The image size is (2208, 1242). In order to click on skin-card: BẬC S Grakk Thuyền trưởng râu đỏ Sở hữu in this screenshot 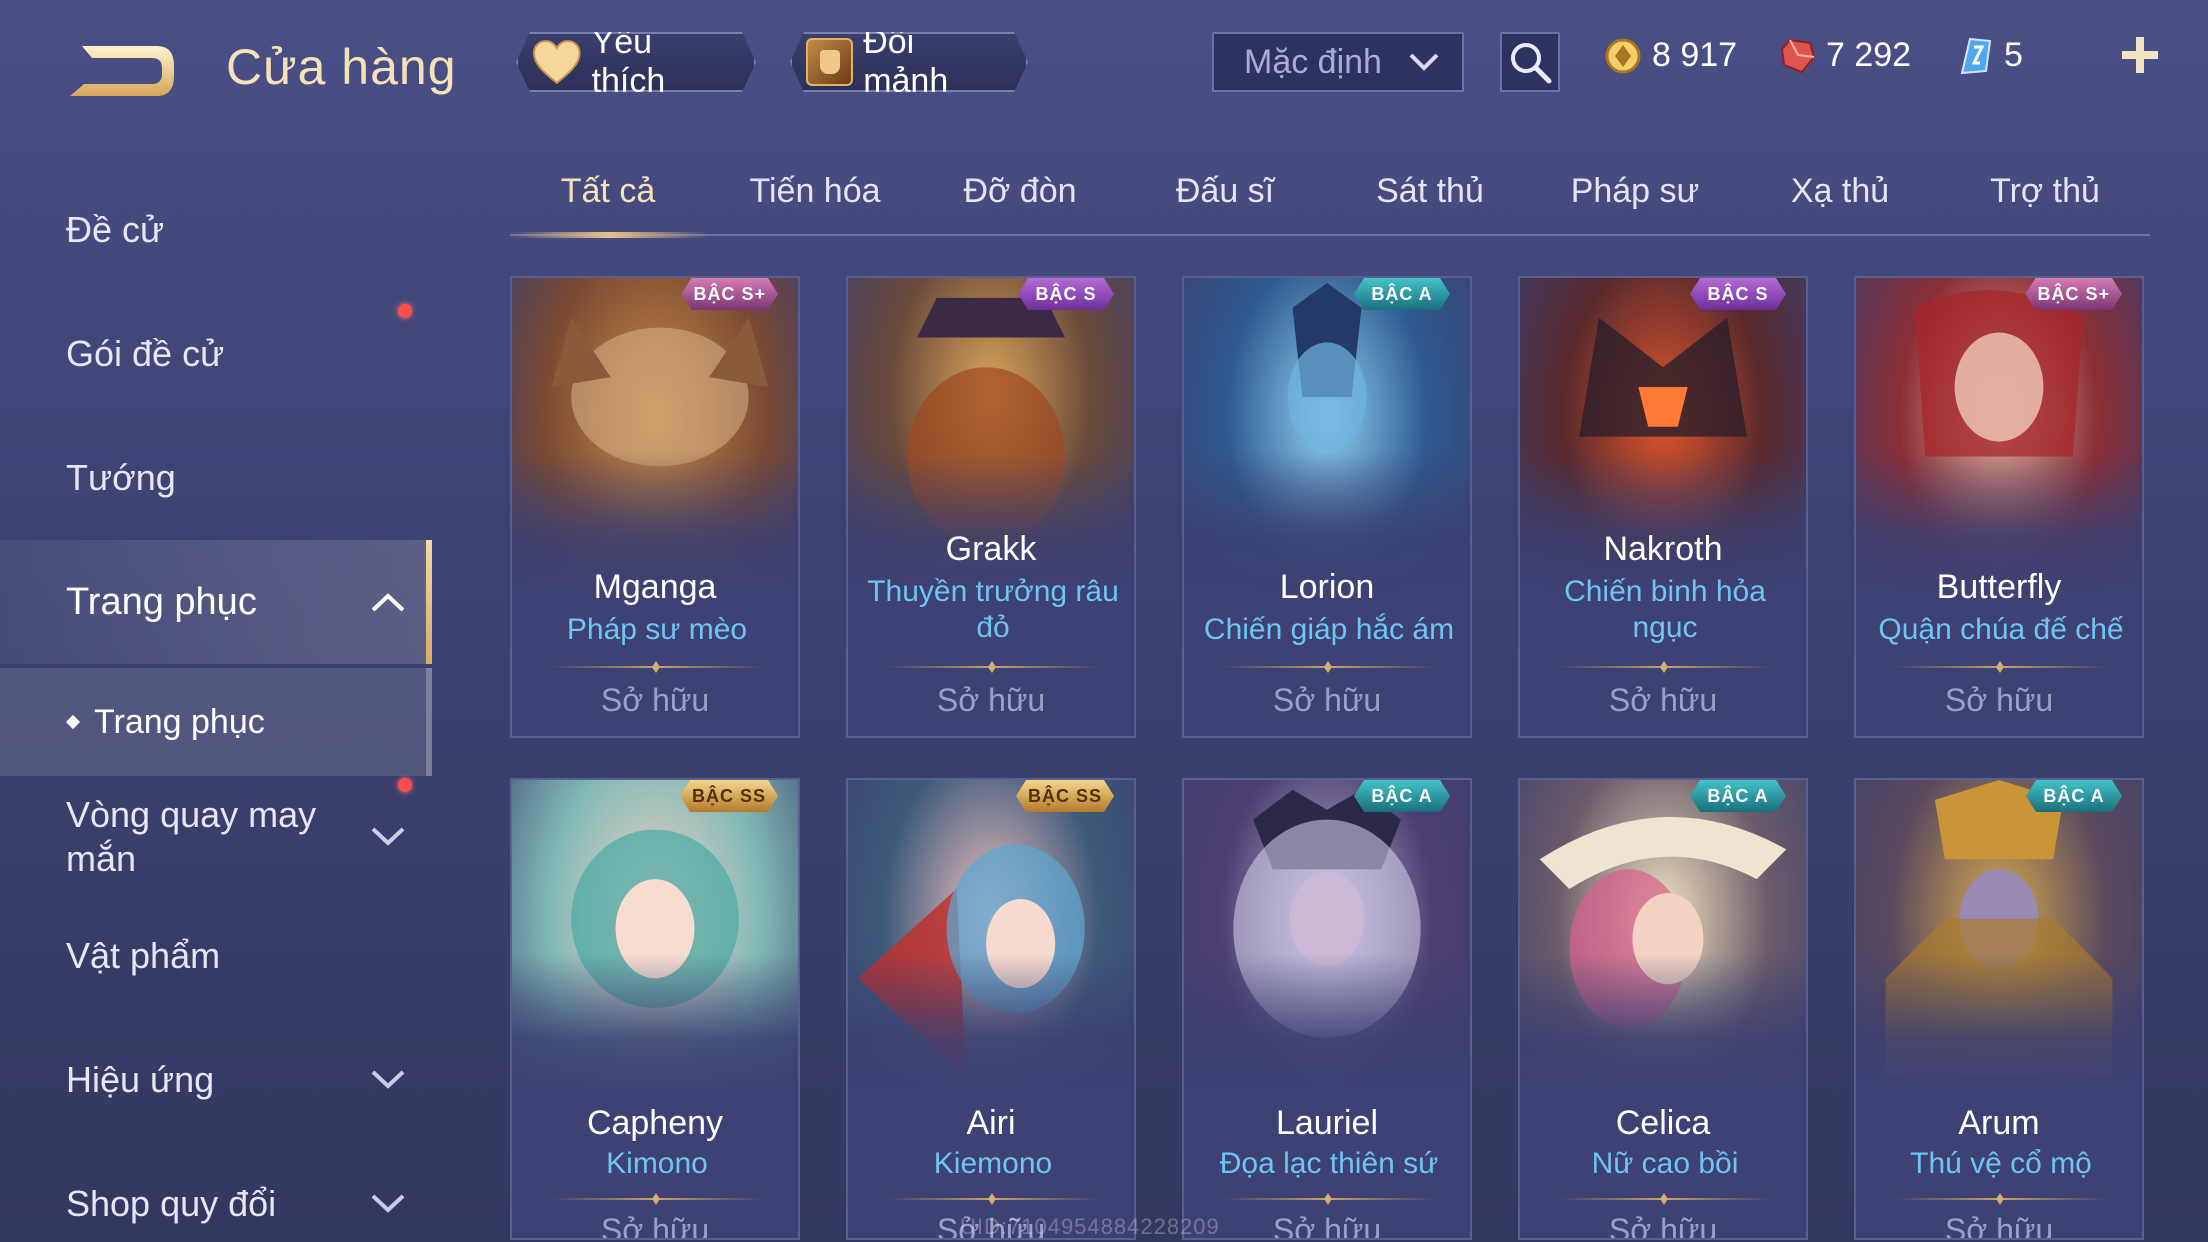, I will do `click(991, 507)`.